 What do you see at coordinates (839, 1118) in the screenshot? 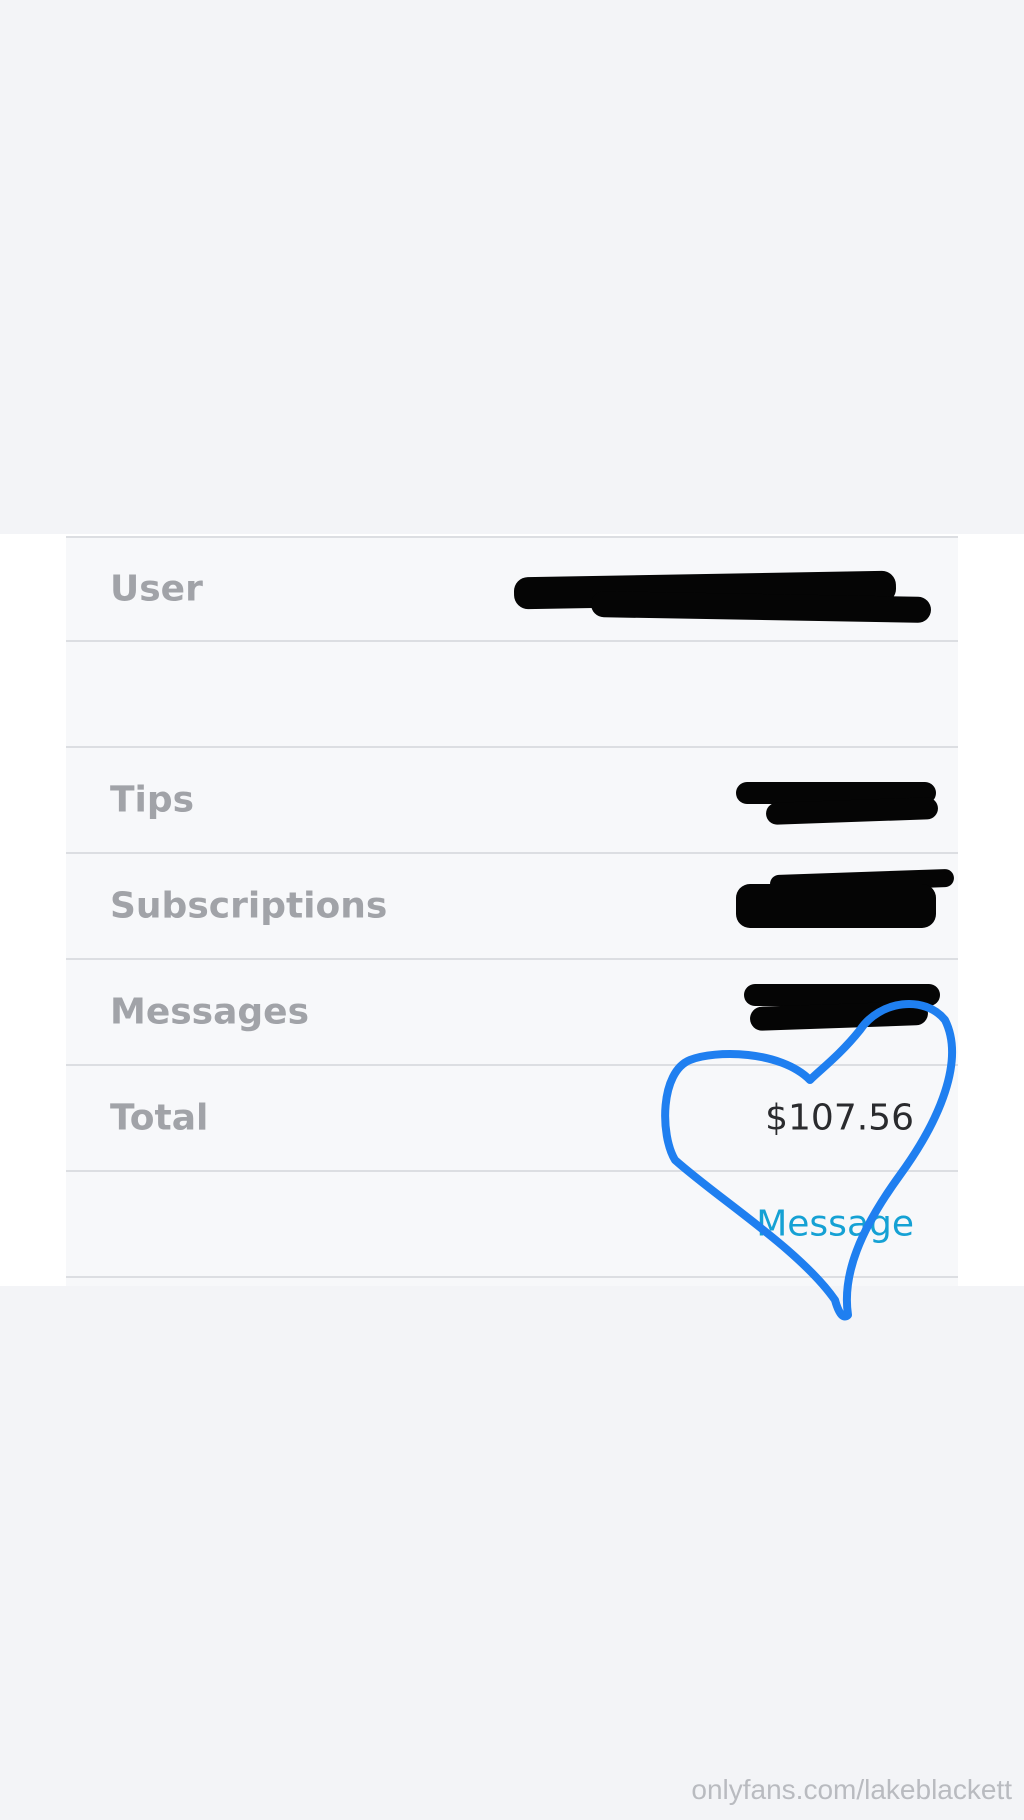
I see `total-amount: $107.56` at bounding box center [839, 1118].